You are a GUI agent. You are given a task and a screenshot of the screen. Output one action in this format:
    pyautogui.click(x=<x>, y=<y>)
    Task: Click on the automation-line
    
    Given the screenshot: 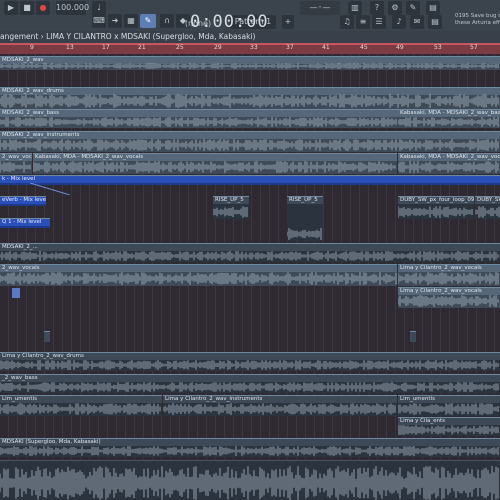 What is the action you would take?
    pyautogui.click(x=50, y=189)
    